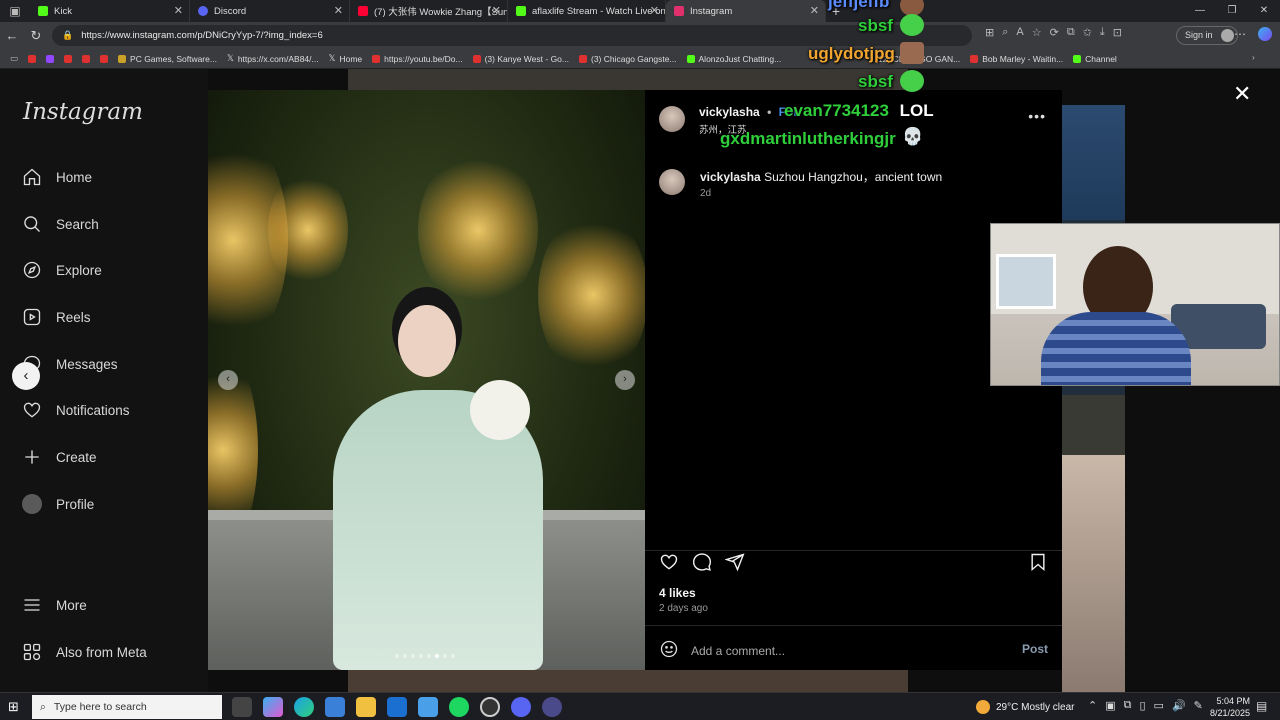 This screenshot has width=1280, height=720. I want to click on nav-reels: Reels, so click(56, 317).